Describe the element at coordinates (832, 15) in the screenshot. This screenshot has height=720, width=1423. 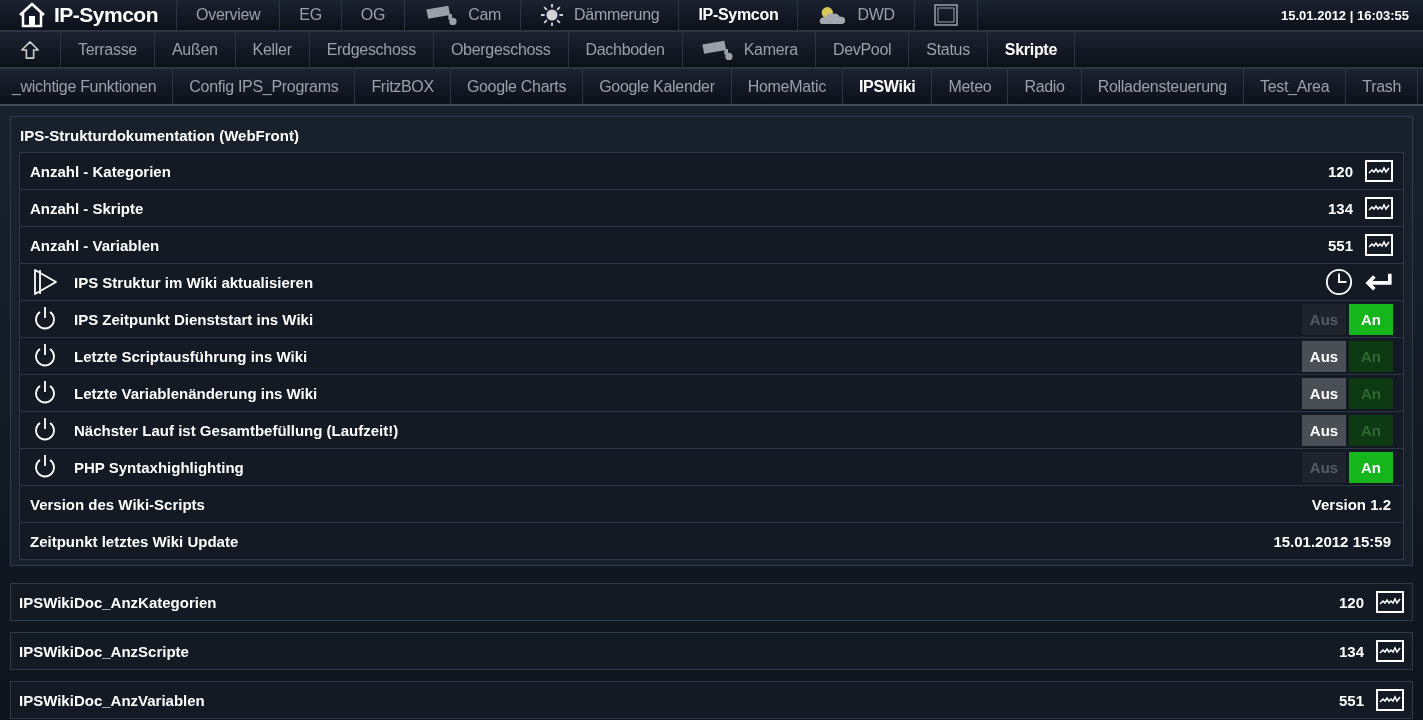
I see `cloud-sun-icon` at that location.